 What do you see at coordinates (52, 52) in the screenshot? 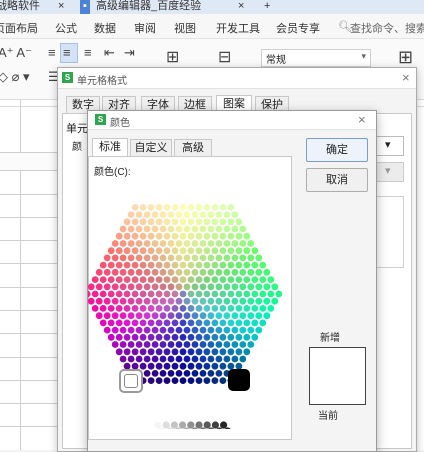
I see `align-top-icon: ≡` at bounding box center [52, 52].